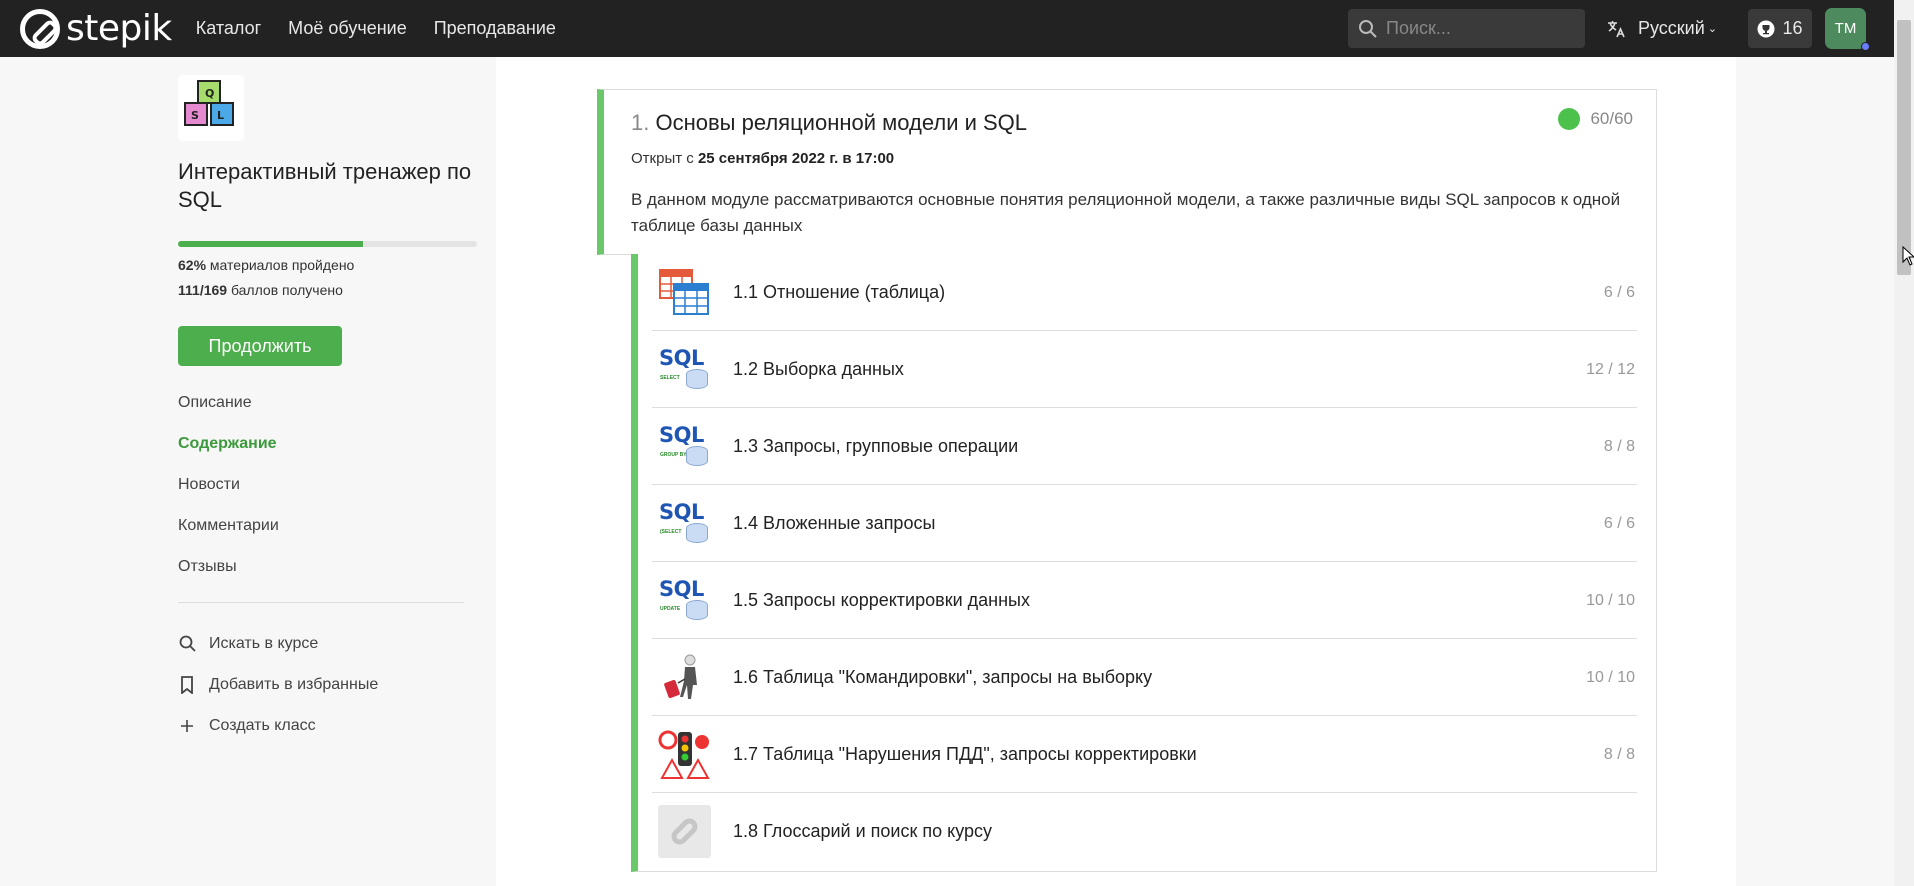  I want to click on streak-count: 16, so click(1792, 28).